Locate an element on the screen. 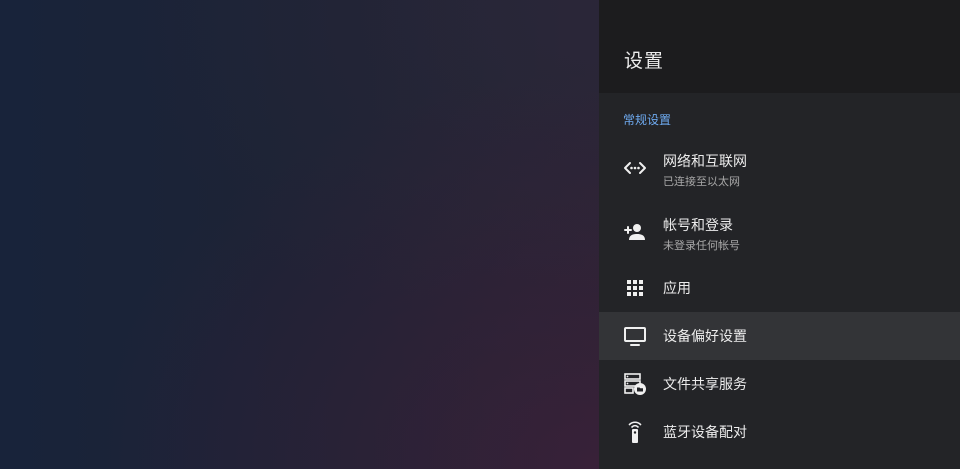  add-person-icon is located at coordinates (635, 232).